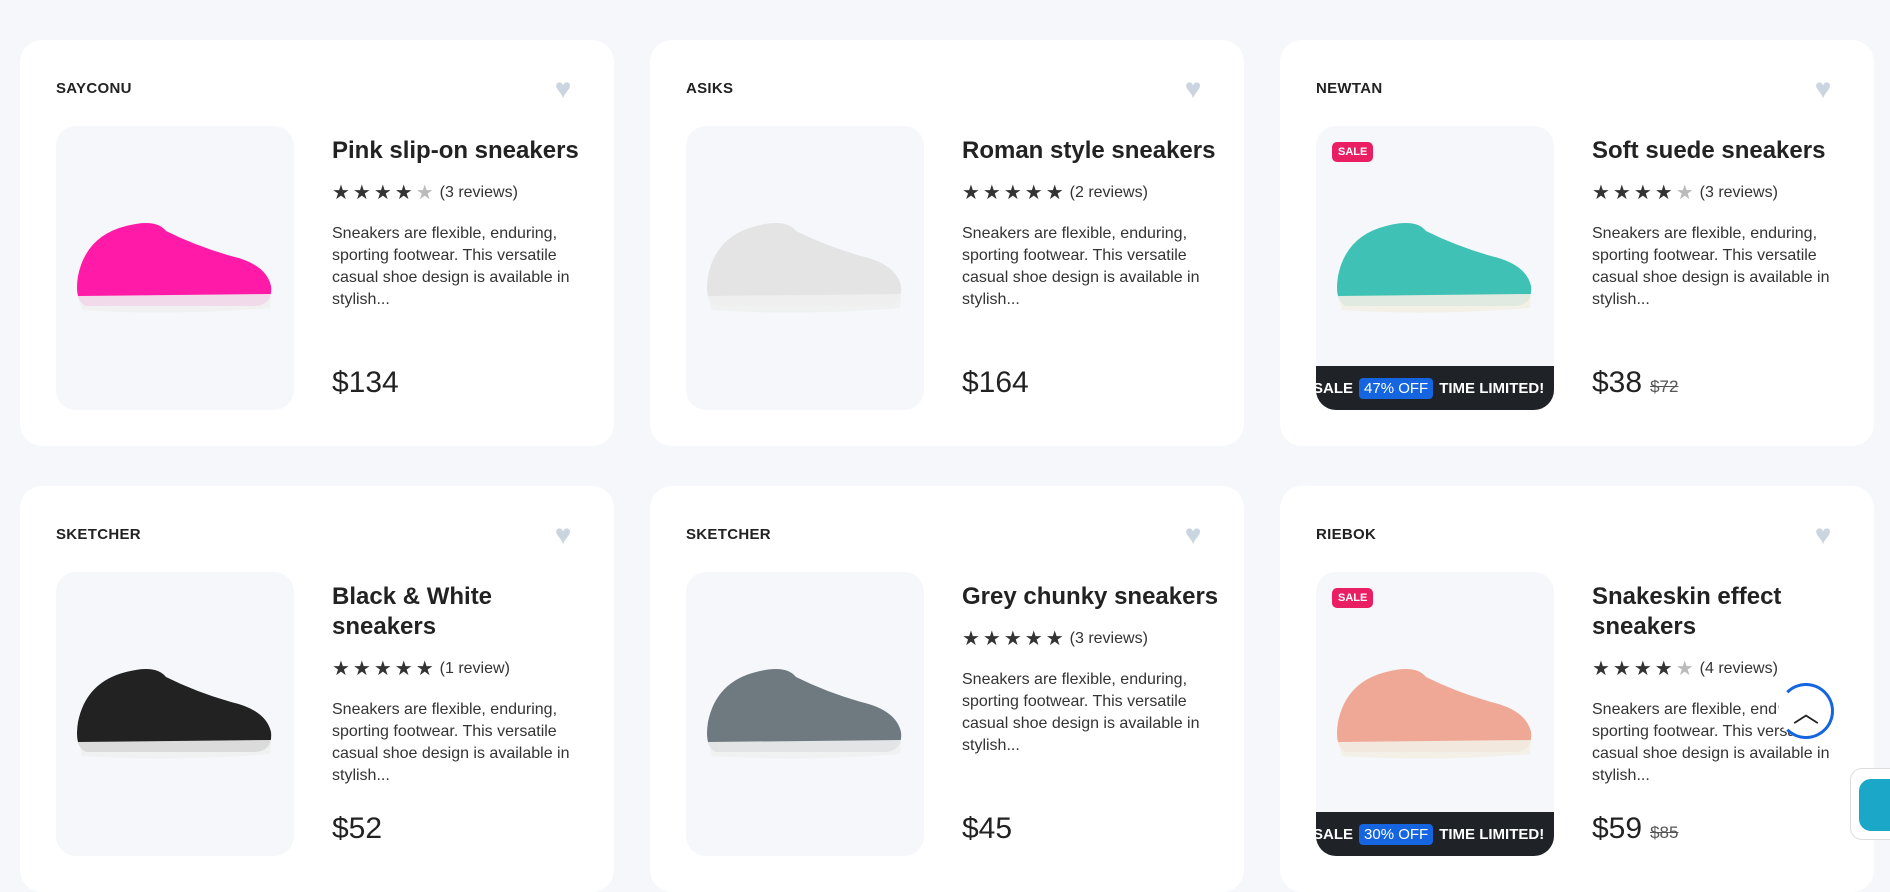  Describe the element at coordinates (1396, 388) in the screenshot. I see `discount-percent: 47% OFF` at that location.